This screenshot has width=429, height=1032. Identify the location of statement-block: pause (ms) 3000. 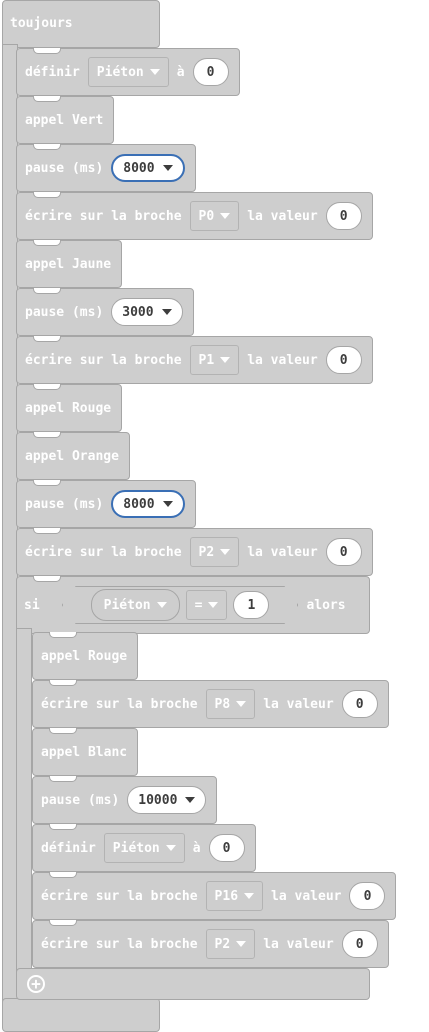
(105, 312).